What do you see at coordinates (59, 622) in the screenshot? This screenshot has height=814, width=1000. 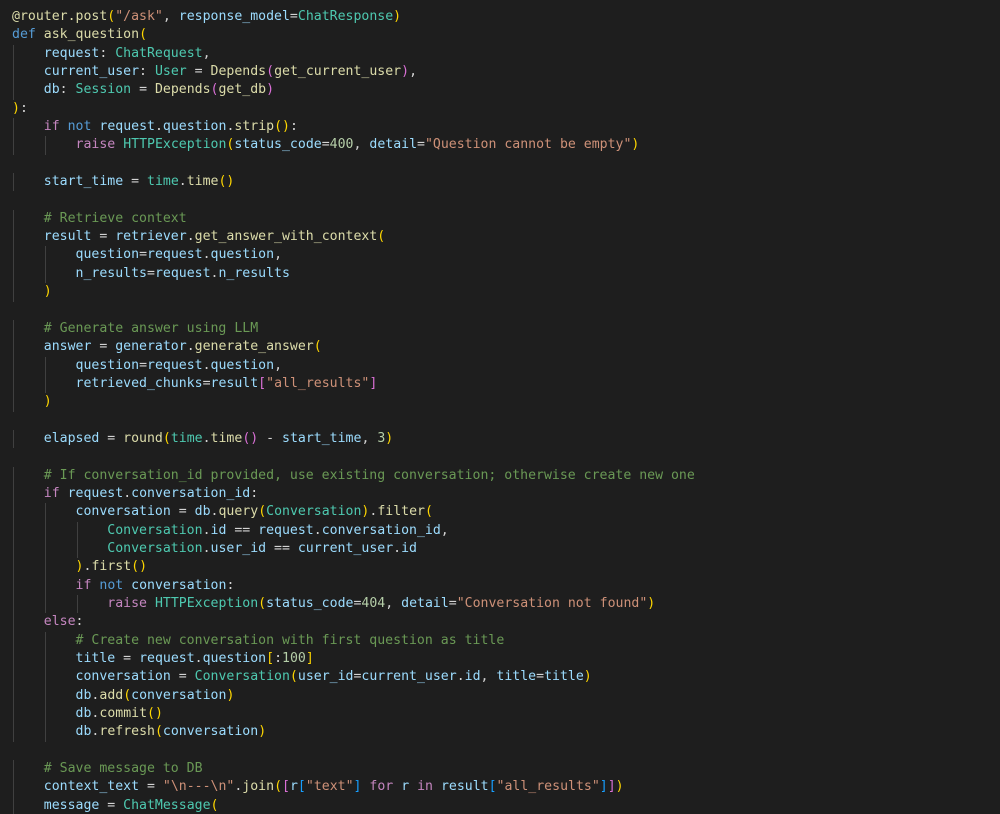 I see `code-token: else` at bounding box center [59, 622].